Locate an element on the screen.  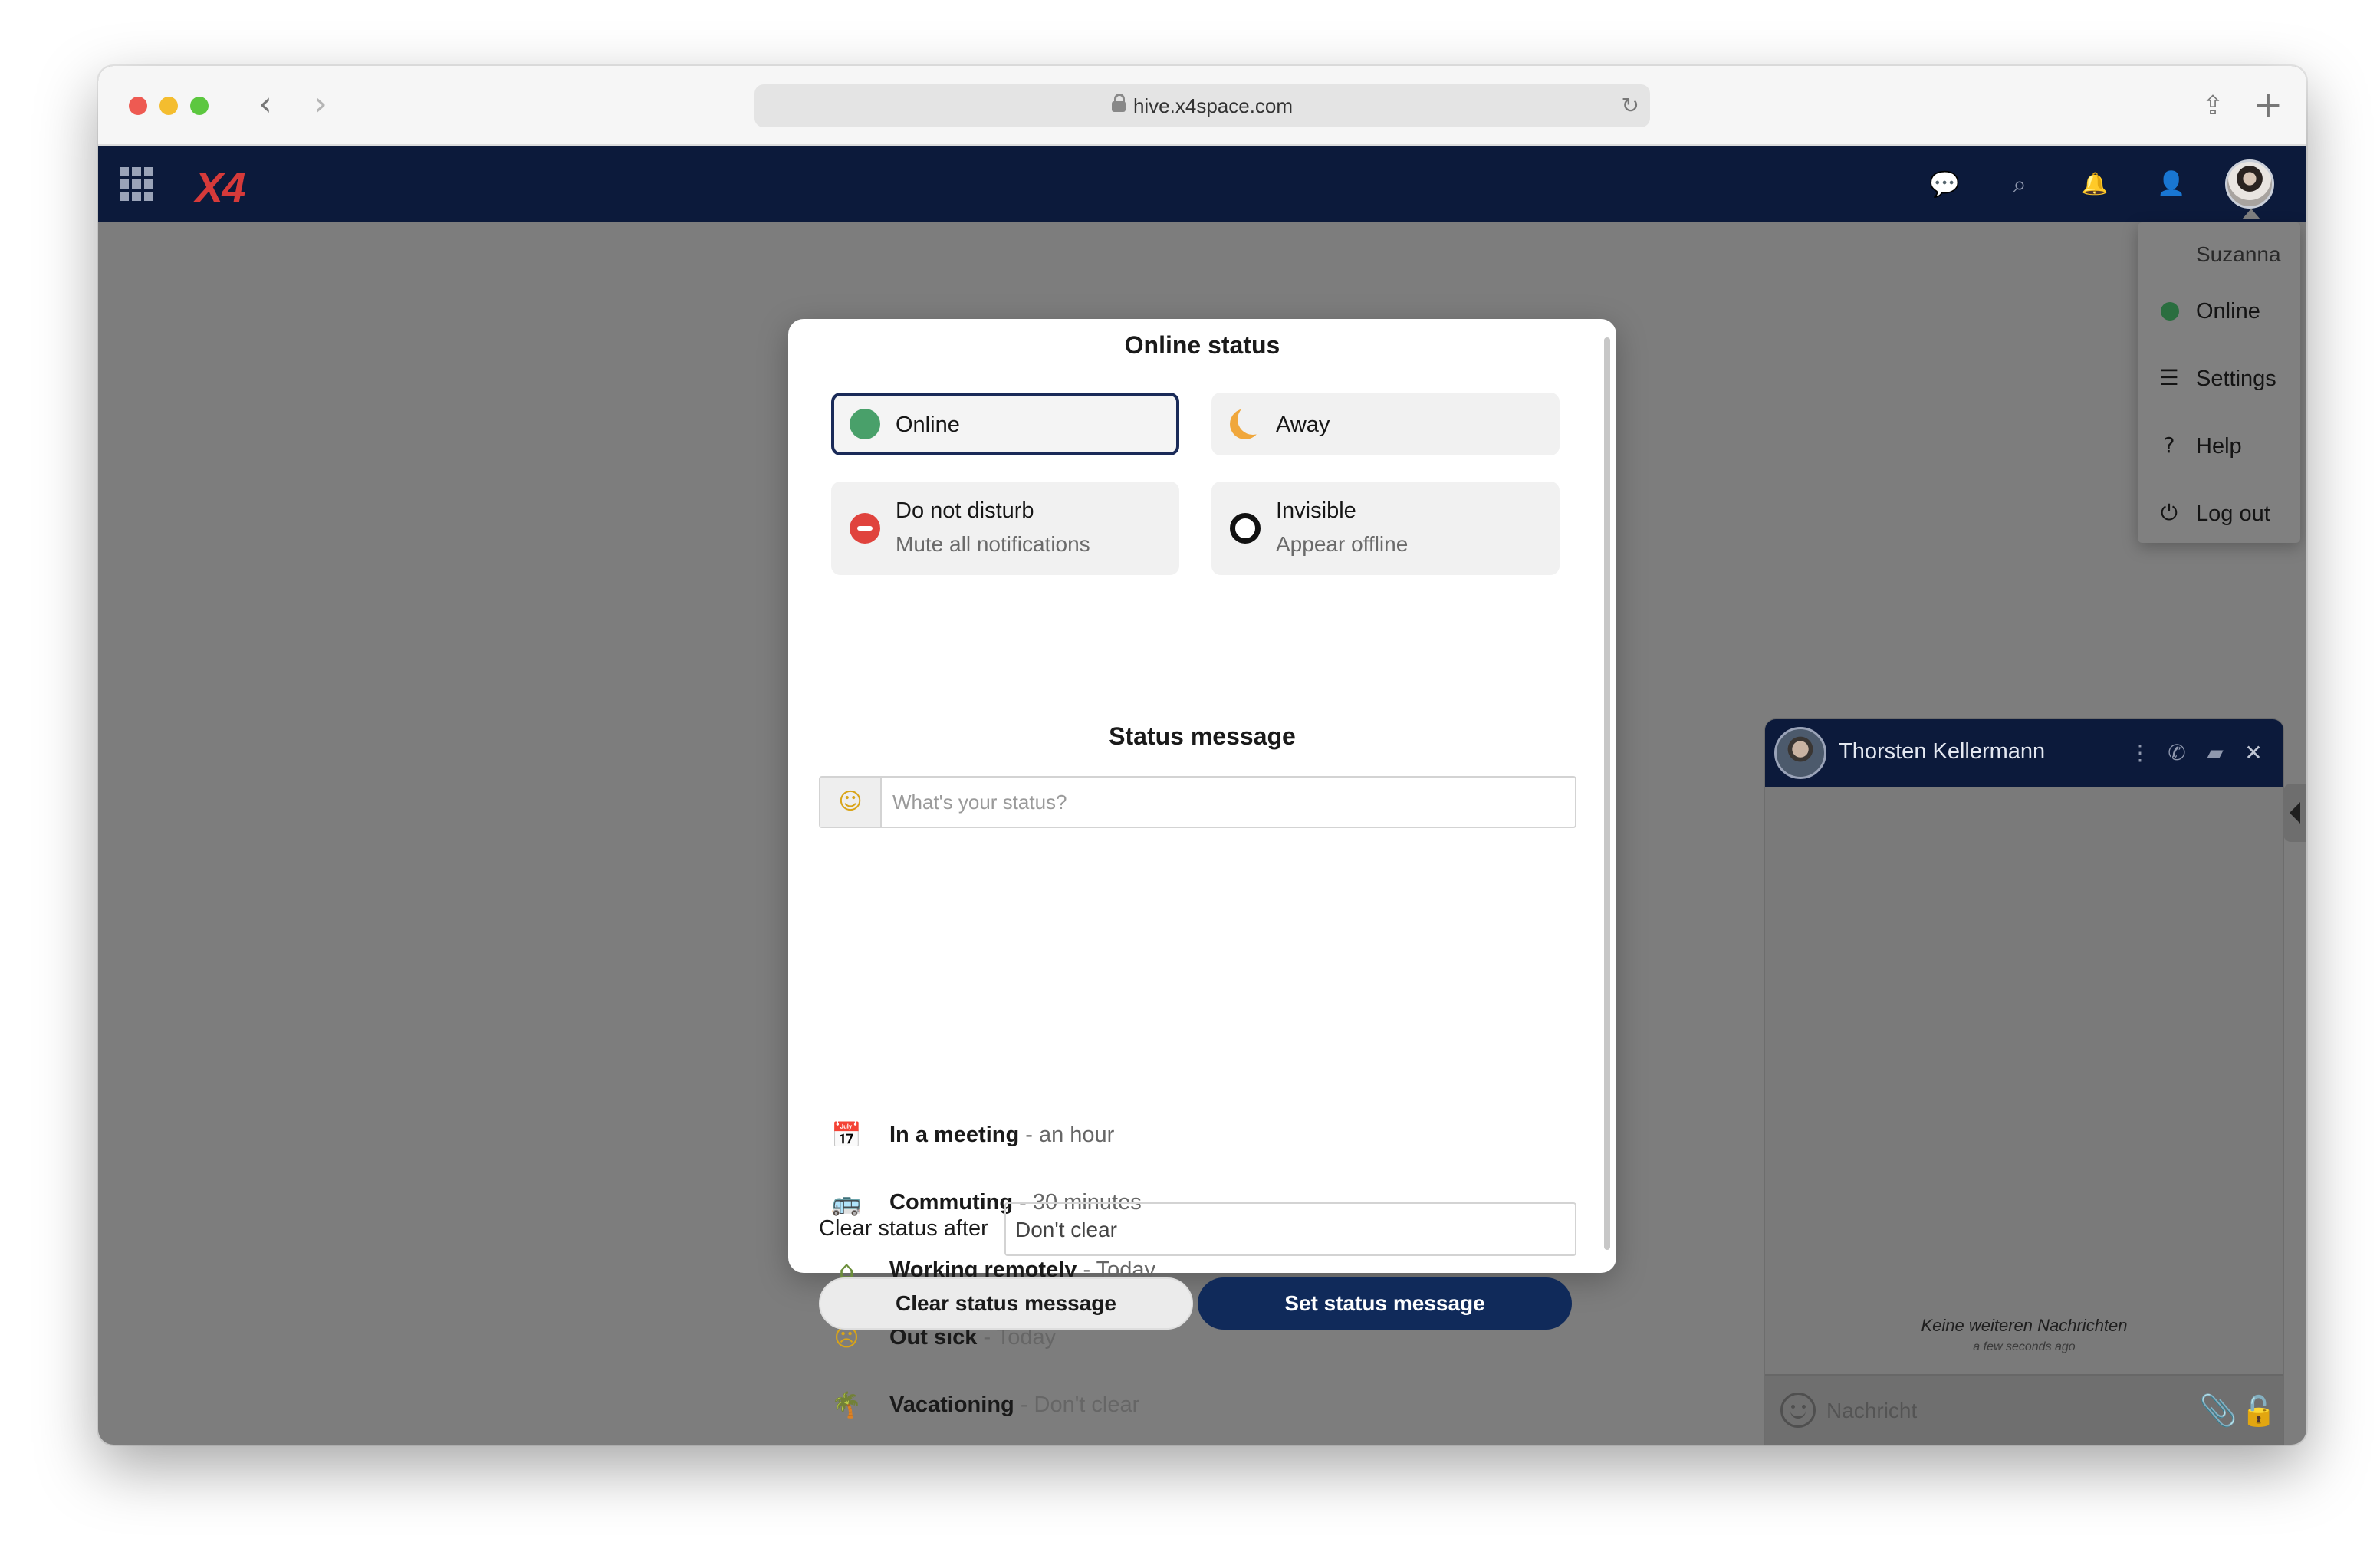
address-bar: hive.x4space.com ↻ is located at coordinates (1202, 105).